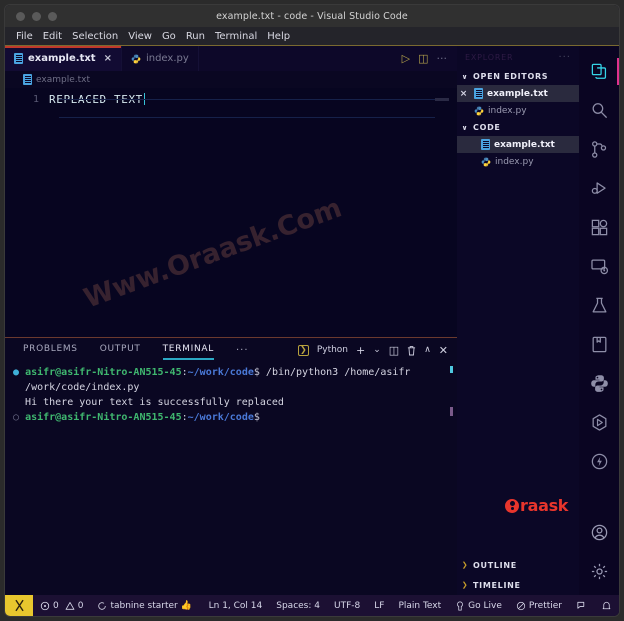 This screenshot has height=621, width=624. I want to click on encoding-status: UTF-8, so click(347, 606).